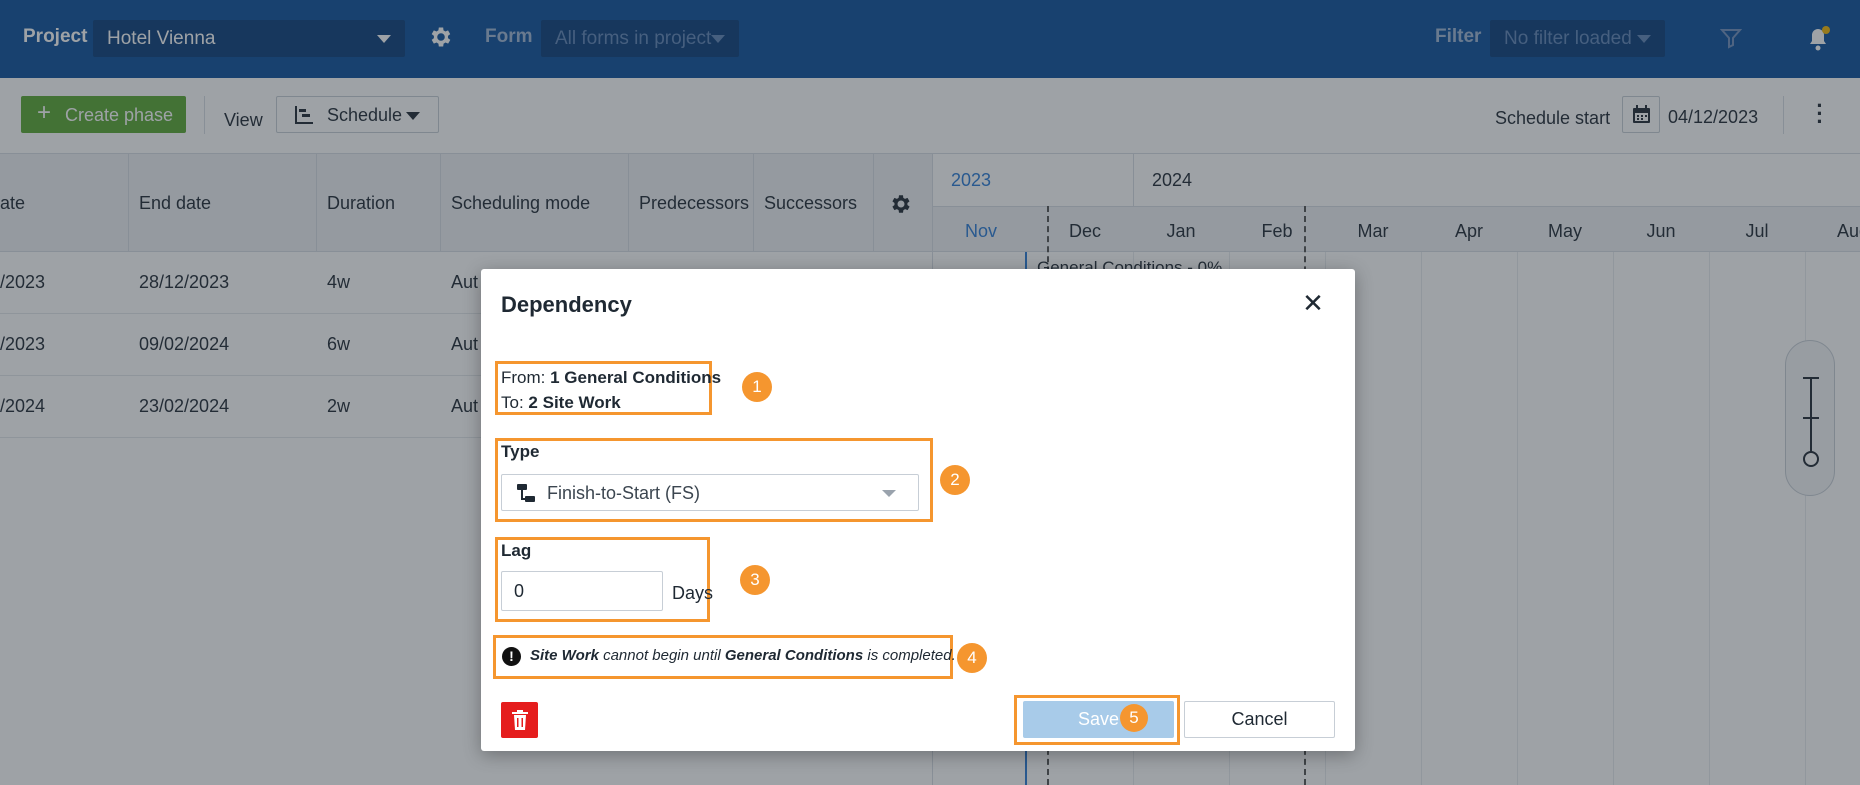 Image resolution: width=1860 pixels, height=785 pixels. What do you see at coordinates (566, 304) in the screenshot?
I see `dialog-title: Dependency` at bounding box center [566, 304].